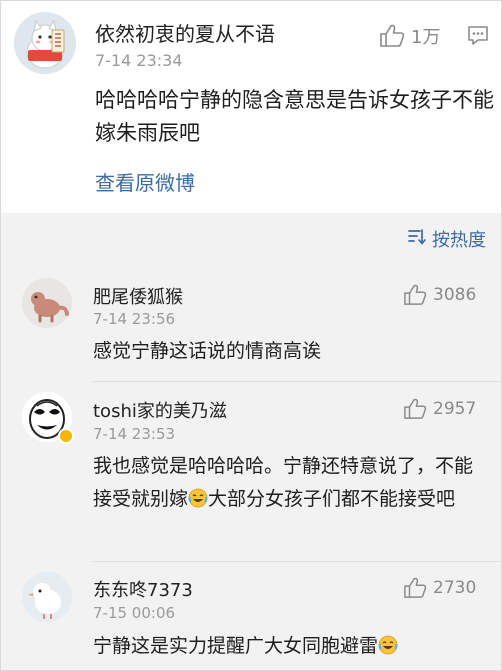 The height and width of the screenshot is (671, 502). Describe the element at coordinates (143, 589) in the screenshot. I see `comment-author-name: 东东咚7373` at that location.